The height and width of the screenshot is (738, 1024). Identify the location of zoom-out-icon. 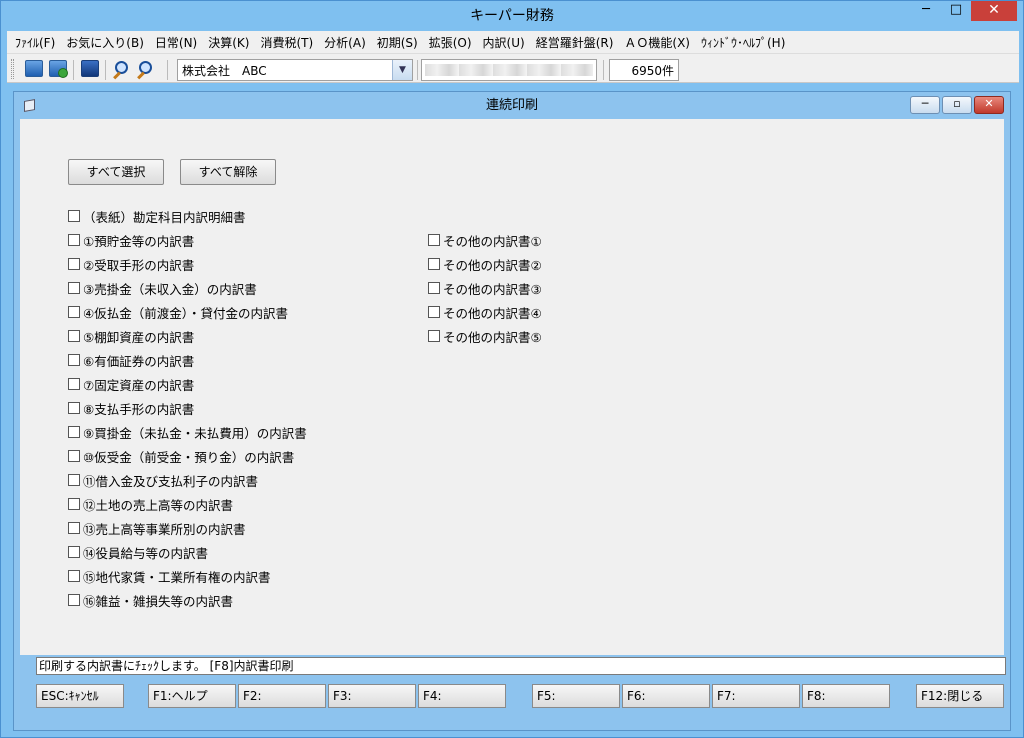
(144, 69).